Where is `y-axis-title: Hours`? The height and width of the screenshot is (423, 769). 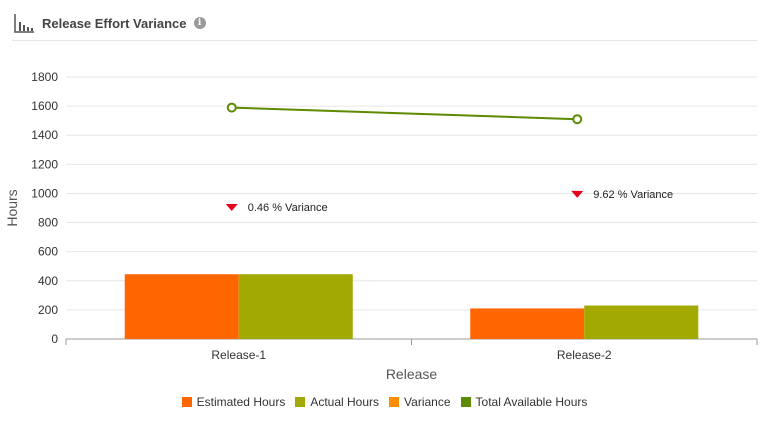 y-axis-title: Hours is located at coordinates (12, 207).